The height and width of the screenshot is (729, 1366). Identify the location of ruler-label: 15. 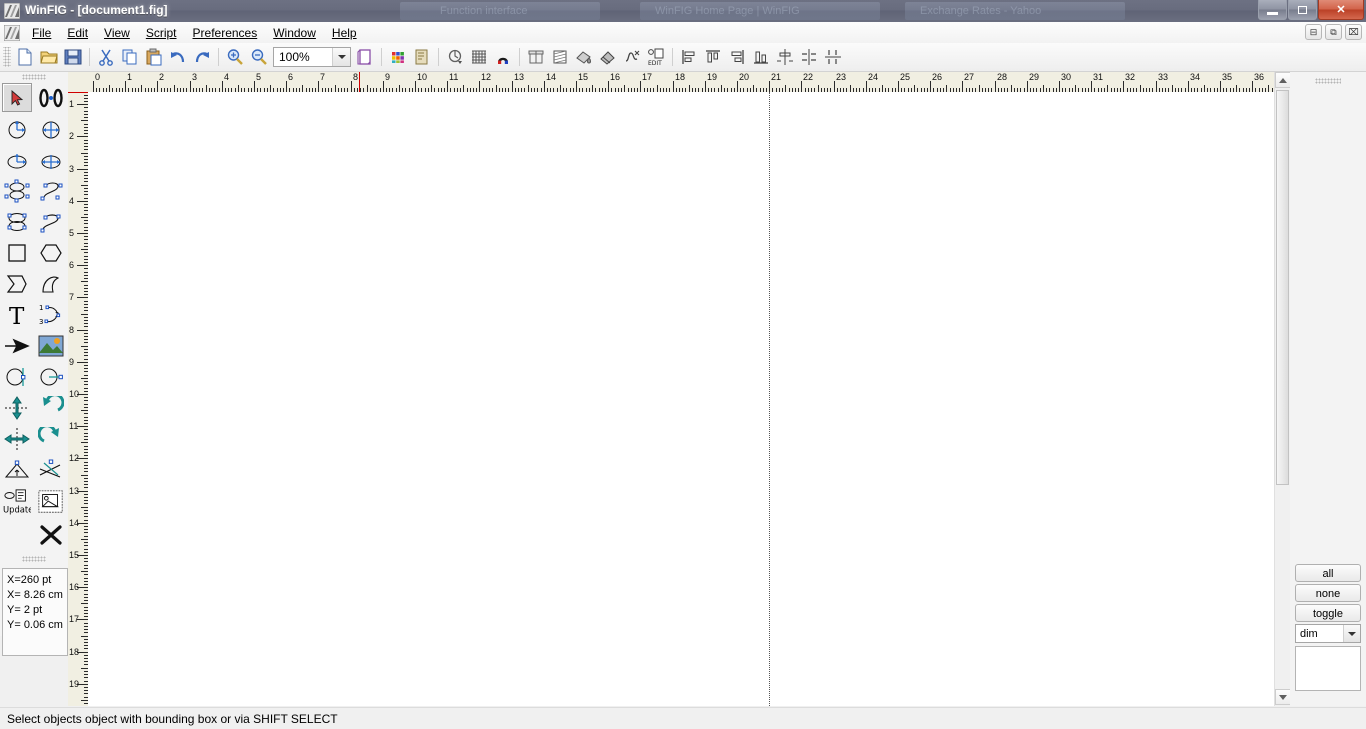
(74, 555).